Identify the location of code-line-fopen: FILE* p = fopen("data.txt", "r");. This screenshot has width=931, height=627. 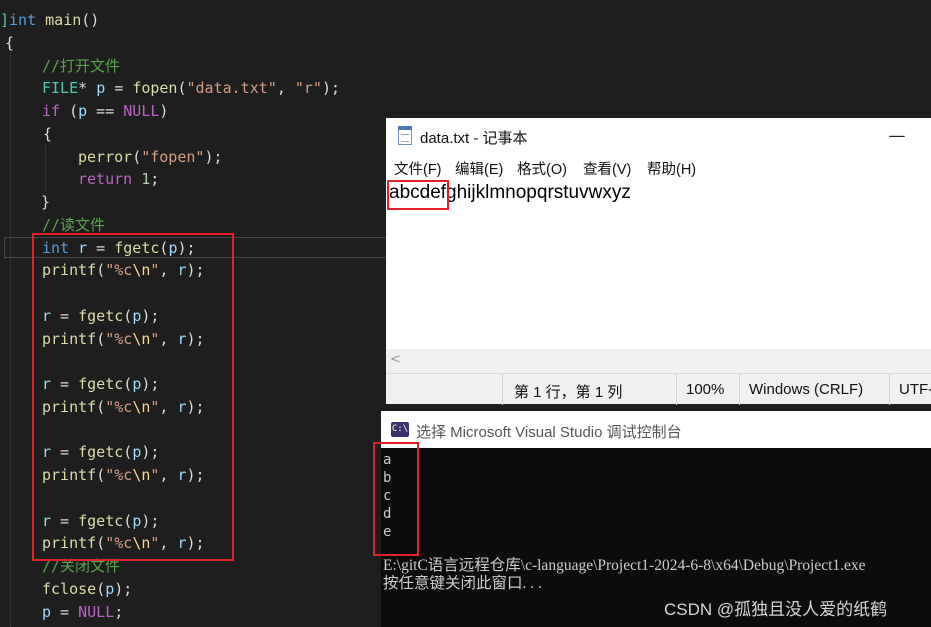
(191, 88).